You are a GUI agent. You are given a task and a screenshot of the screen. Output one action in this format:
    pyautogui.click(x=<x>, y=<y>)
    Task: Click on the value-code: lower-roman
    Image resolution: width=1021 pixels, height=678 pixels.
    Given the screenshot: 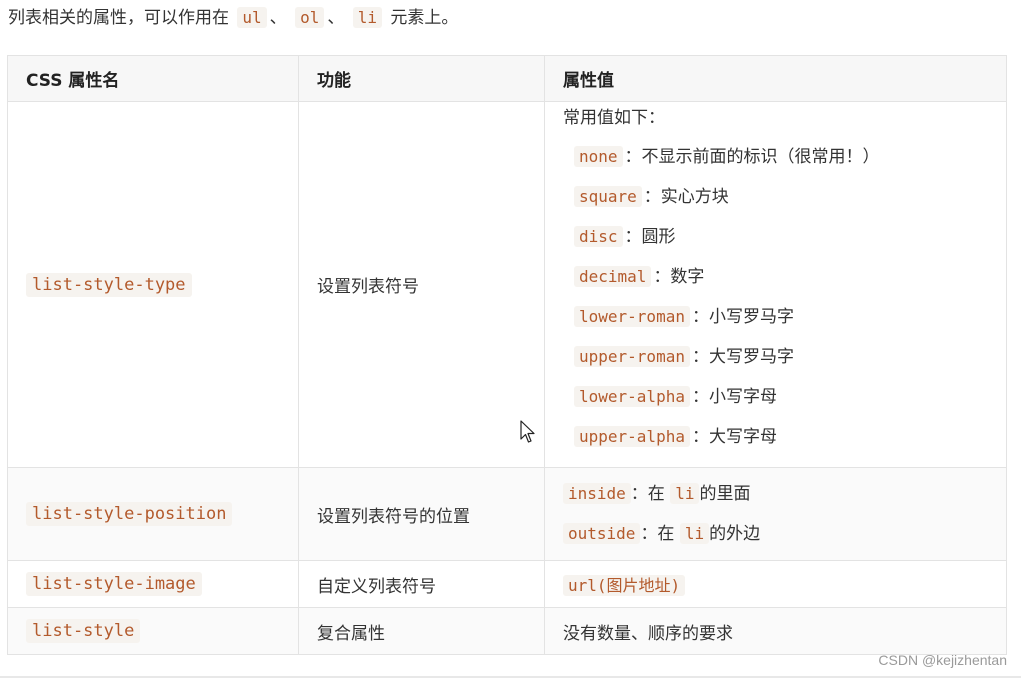 What is the action you would take?
    pyautogui.click(x=632, y=316)
    